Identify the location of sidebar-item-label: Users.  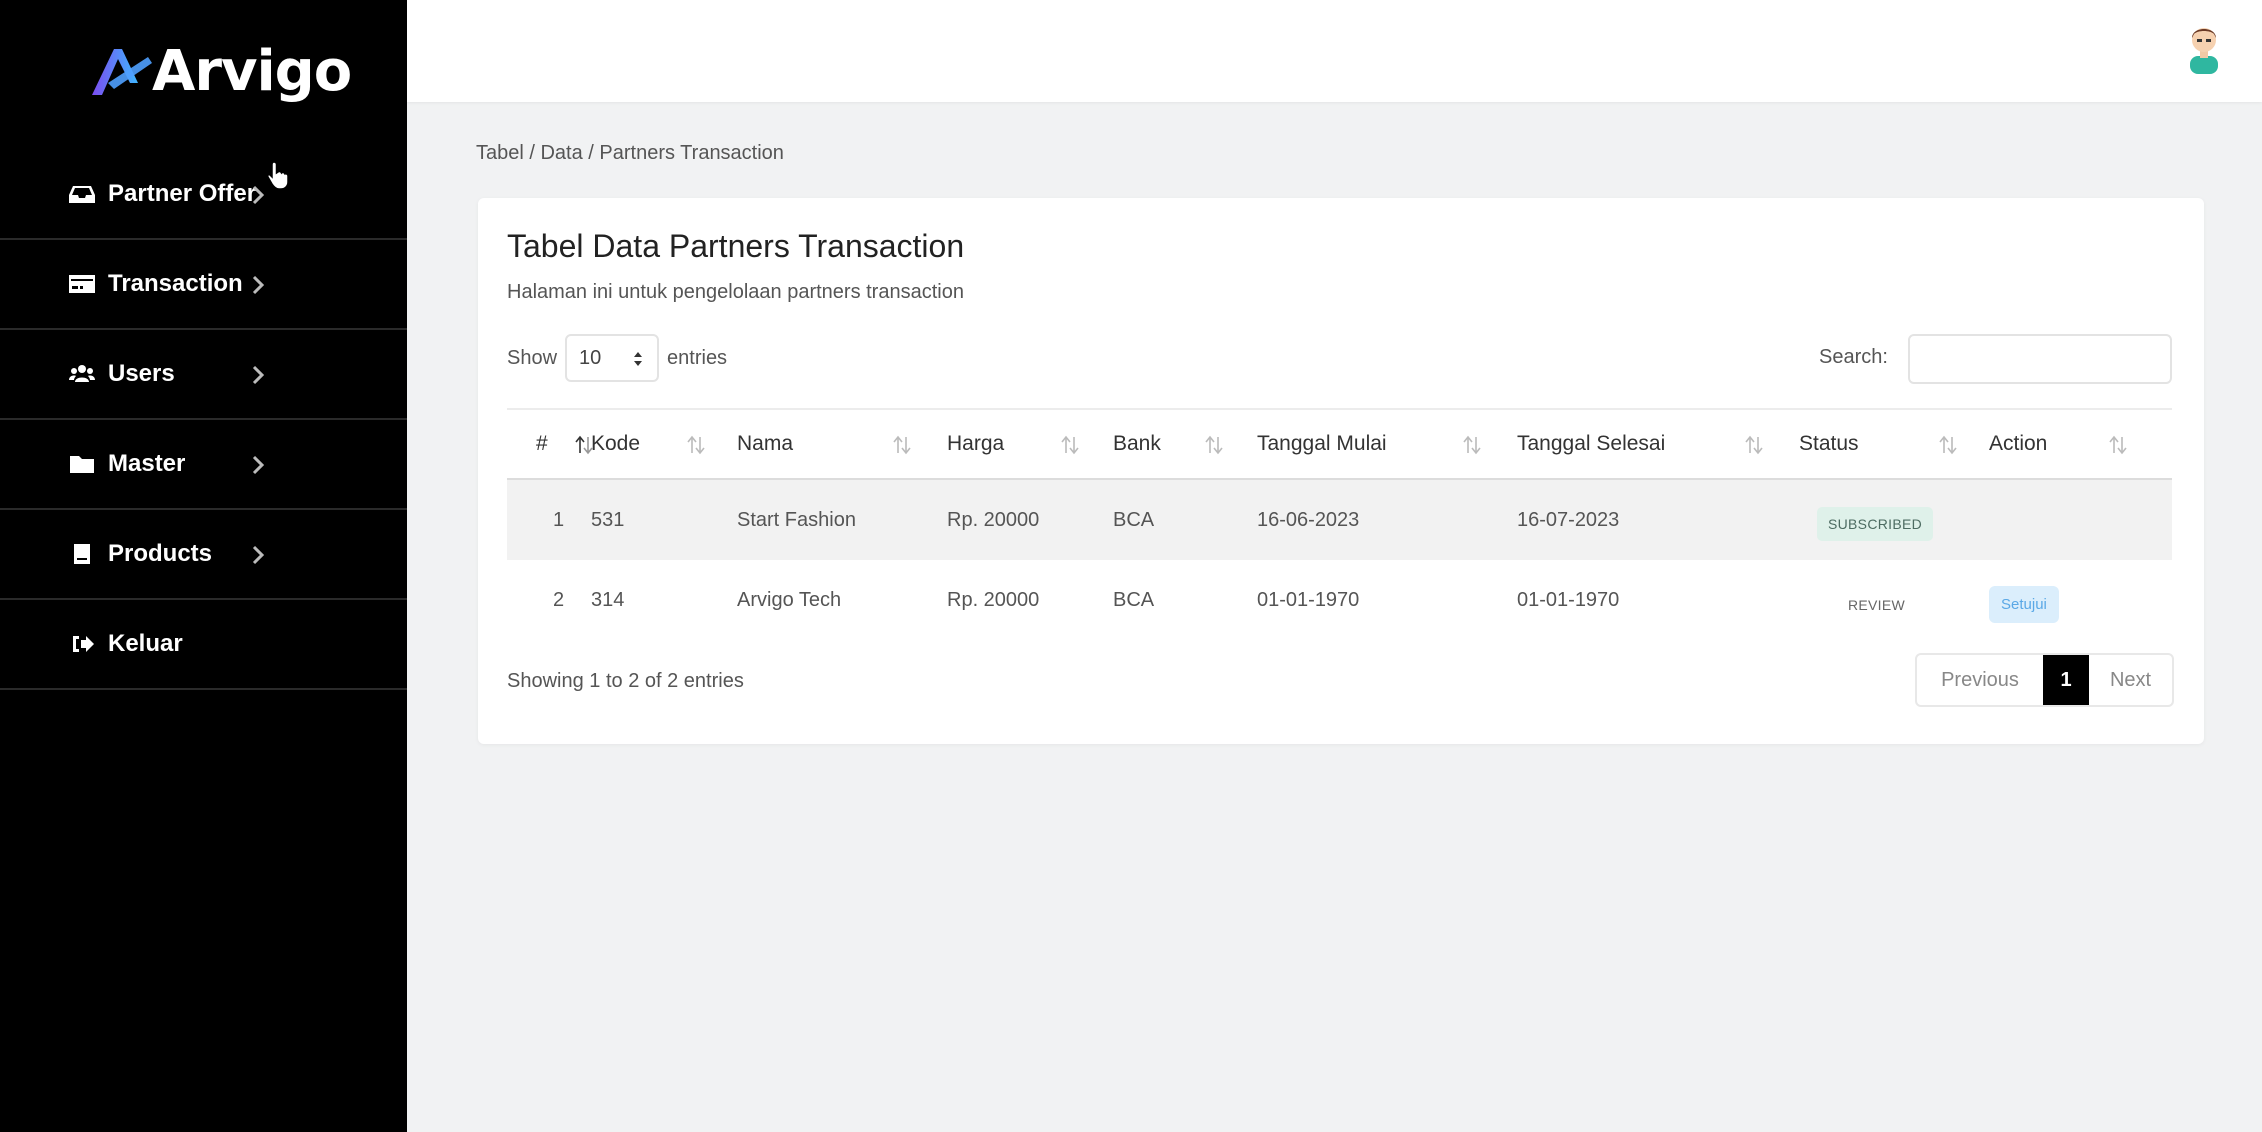
(141, 373).